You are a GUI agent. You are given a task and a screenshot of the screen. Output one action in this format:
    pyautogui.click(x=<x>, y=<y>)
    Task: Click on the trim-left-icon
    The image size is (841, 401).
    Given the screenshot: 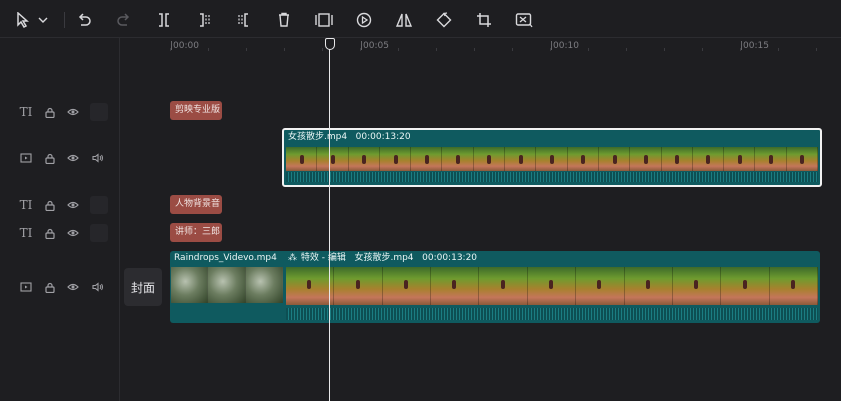 What is the action you would take?
    pyautogui.click(x=204, y=20)
    